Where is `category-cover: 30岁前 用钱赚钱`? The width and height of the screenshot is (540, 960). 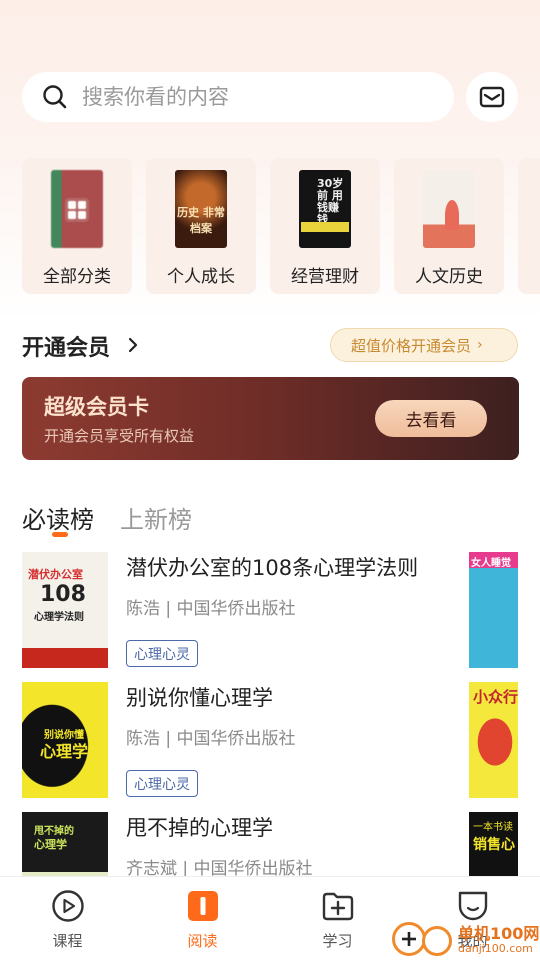
category-cover: 30岁前 用钱赚钱 is located at coordinates (325, 209).